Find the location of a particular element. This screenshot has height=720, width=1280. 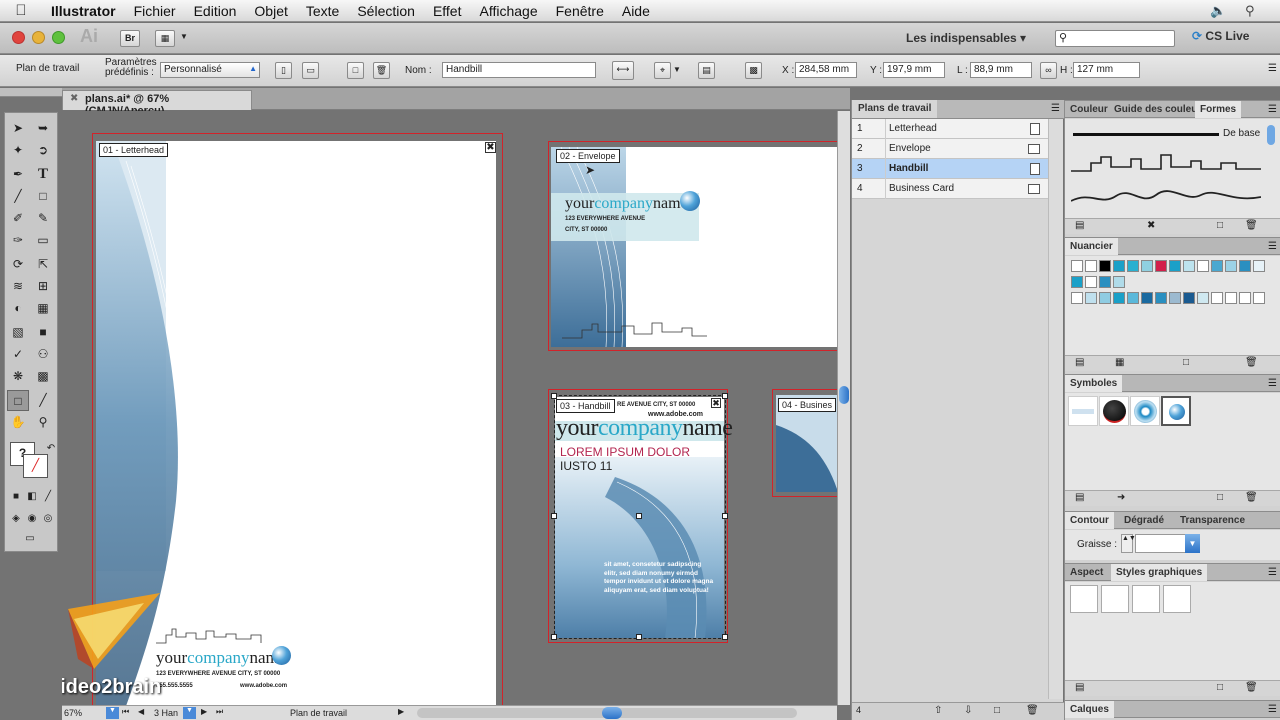

artboard-label-handbill: 03 - Handbill is located at coordinates (585, 406).